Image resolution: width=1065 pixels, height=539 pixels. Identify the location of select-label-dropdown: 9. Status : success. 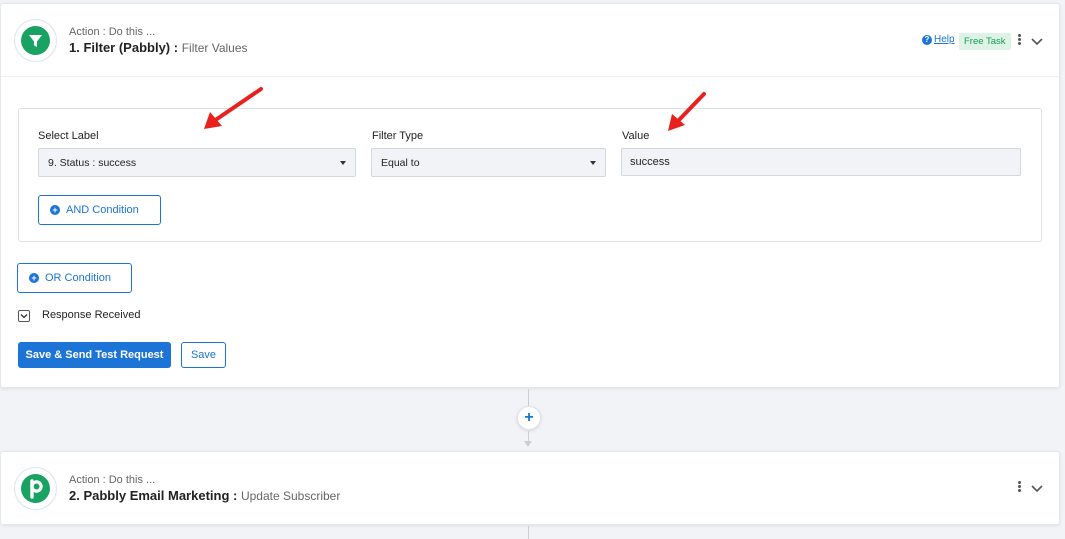
(197, 162).